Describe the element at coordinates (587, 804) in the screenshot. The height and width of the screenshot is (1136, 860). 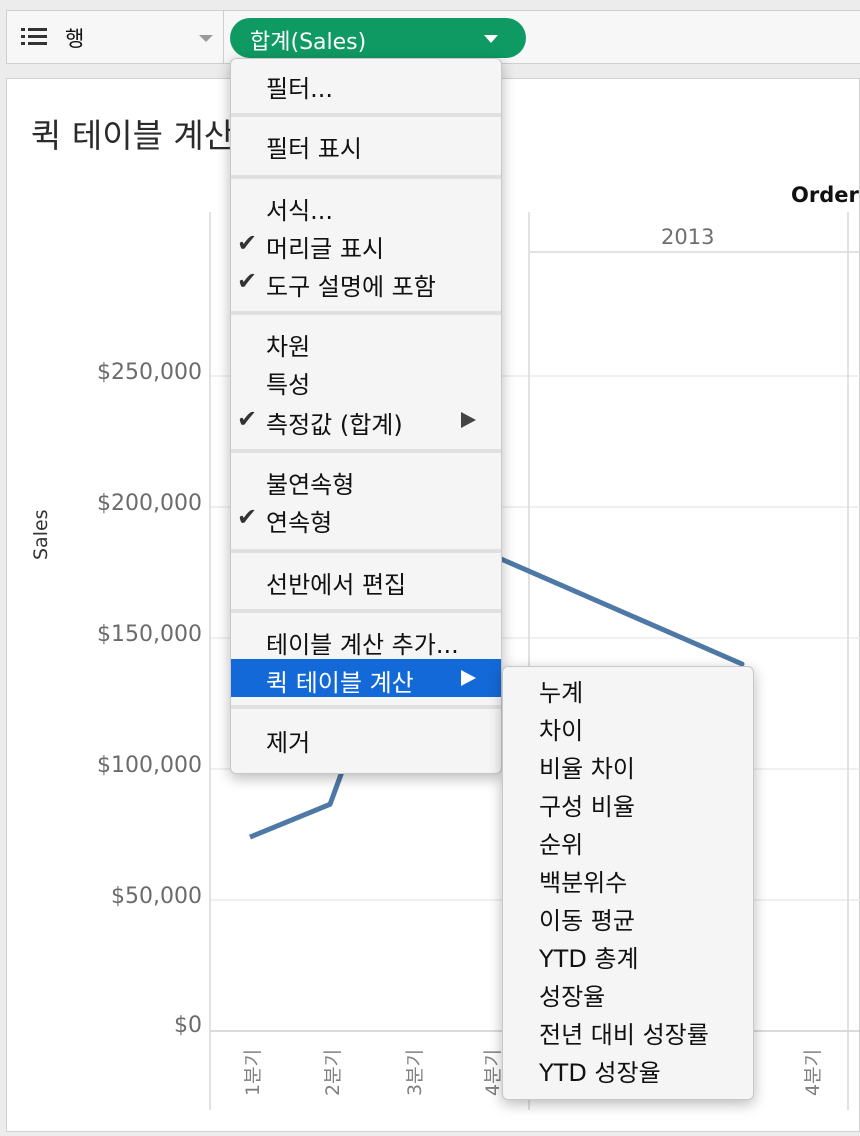
I see `submenu-item: 구성 비율` at that location.